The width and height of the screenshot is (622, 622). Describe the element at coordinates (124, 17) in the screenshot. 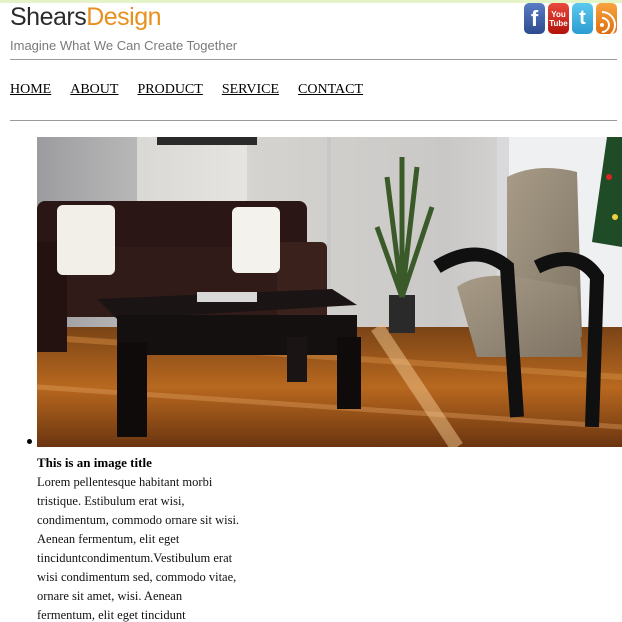

I see `logo-word-design: Design` at that location.